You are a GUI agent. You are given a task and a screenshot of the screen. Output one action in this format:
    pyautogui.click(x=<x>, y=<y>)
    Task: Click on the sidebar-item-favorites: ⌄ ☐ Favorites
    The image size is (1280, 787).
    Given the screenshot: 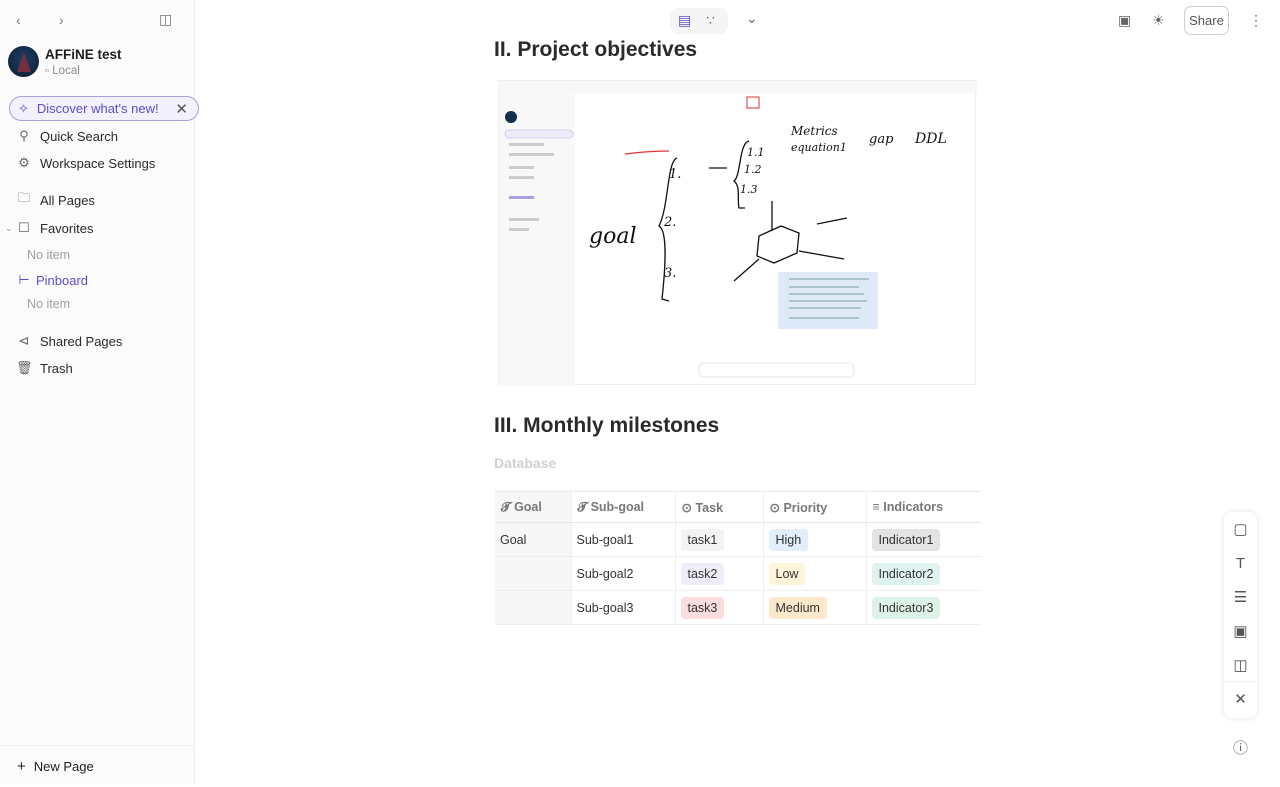 What is the action you would take?
    pyautogui.click(x=49, y=228)
    